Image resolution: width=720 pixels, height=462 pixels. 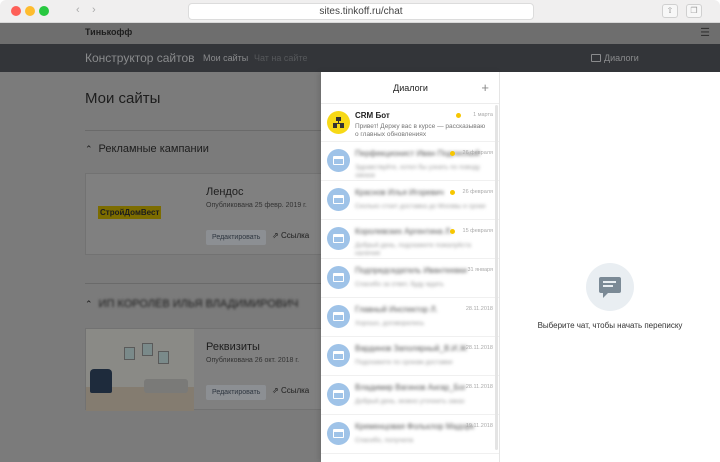 I want to click on section-title: ИП КОРОЛЁВ ИЛЬЯ ВЛАДИМИРОВИЧ, so click(x=198, y=304).